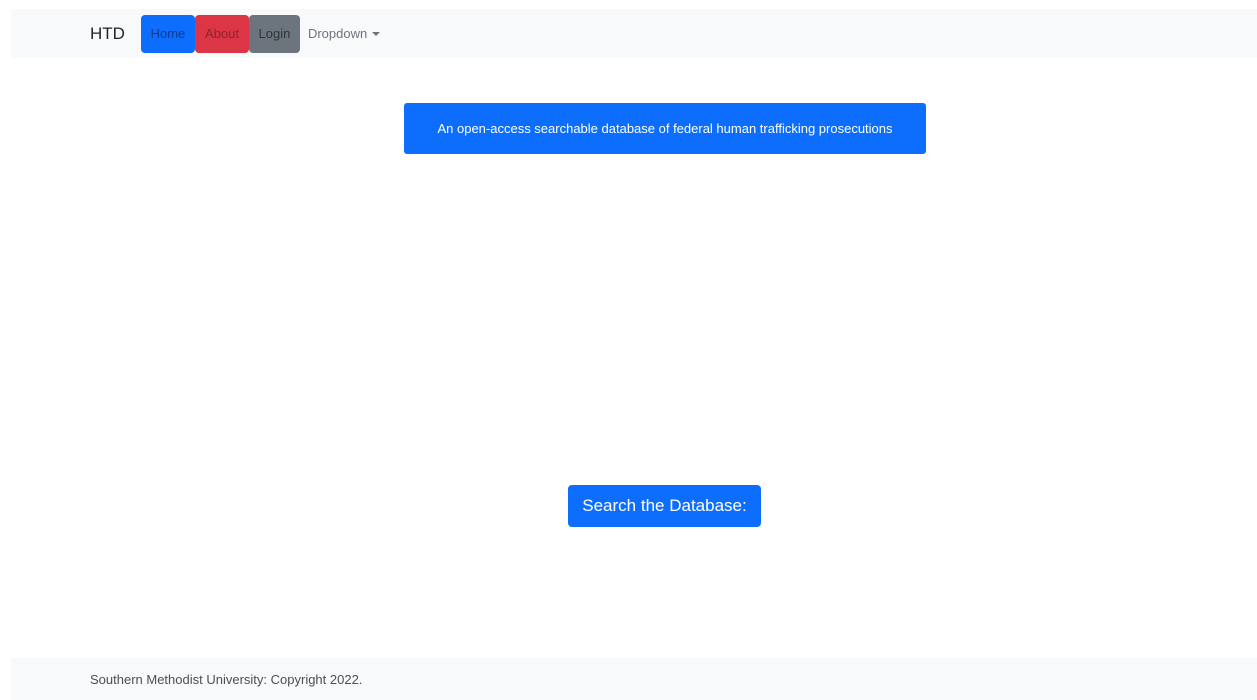 The height and width of the screenshot is (700, 1257). I want to click on navbar: HTD Home About Login Dropdown, so click(634, 33).